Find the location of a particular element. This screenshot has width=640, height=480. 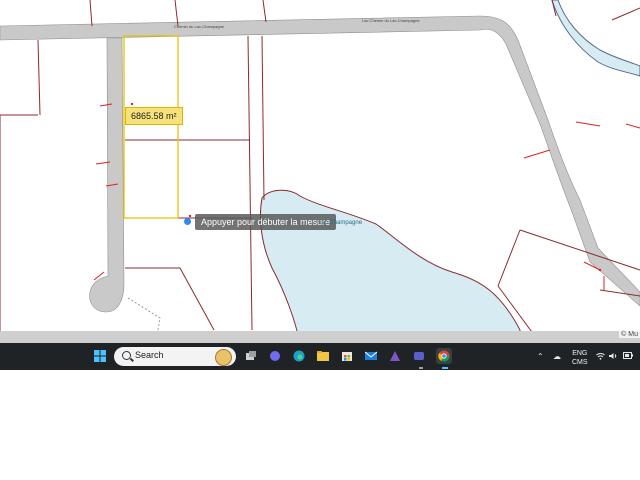

meet-icon is located at coordinates (275, 356).